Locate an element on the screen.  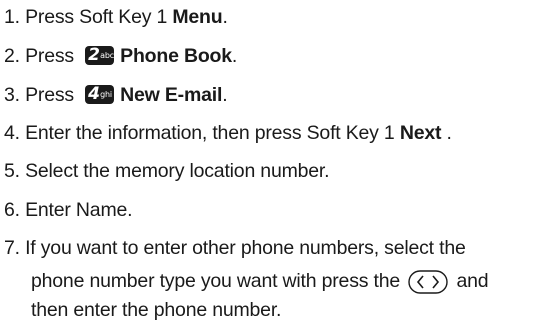
step-number: 6. is located at coordinates (12, 210).